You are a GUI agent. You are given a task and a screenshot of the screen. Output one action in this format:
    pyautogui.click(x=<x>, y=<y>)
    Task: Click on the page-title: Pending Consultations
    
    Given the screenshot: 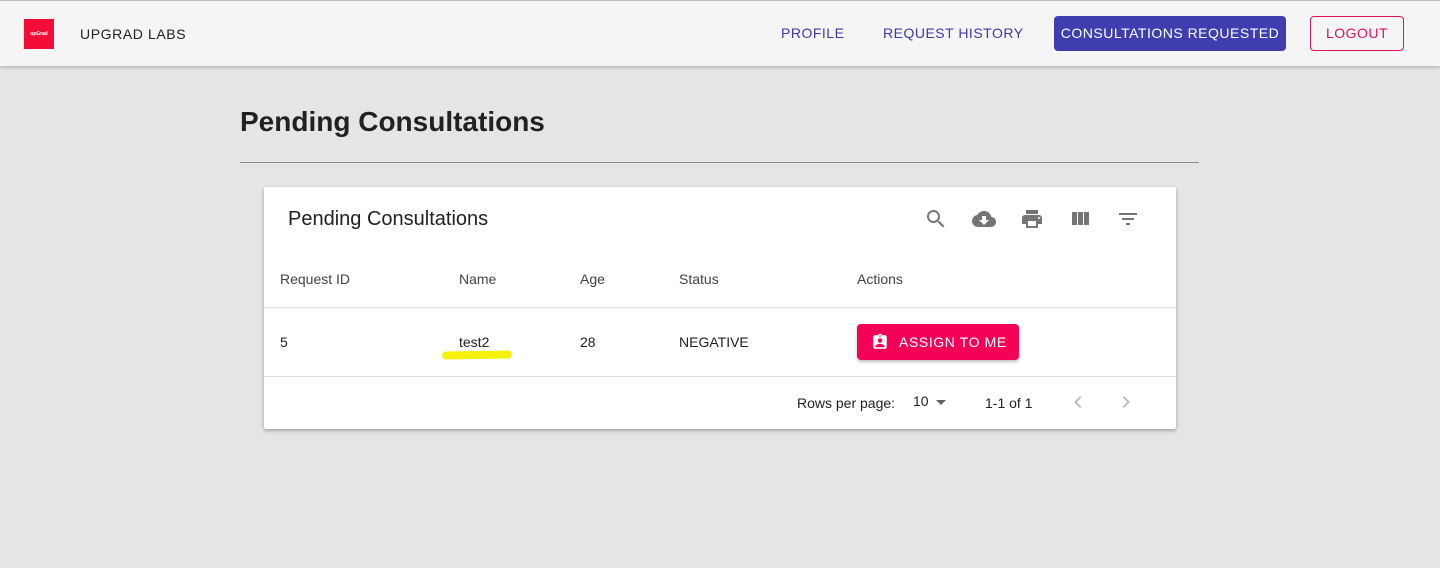 What is the action you would take?
    pyautogui.click(x=392, y=121)
    